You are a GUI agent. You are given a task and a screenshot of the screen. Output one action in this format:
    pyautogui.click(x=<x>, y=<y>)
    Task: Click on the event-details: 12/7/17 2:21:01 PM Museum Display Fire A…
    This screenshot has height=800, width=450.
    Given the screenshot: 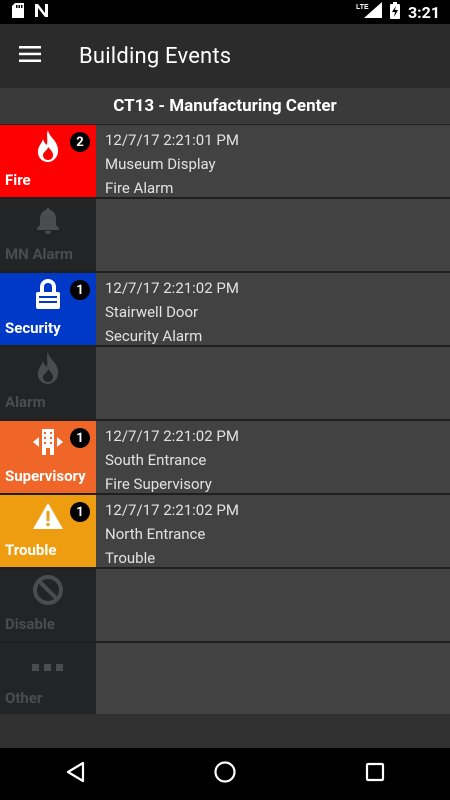 What is the action you would take?
    pyautogui.click(x=273, y=161)
    